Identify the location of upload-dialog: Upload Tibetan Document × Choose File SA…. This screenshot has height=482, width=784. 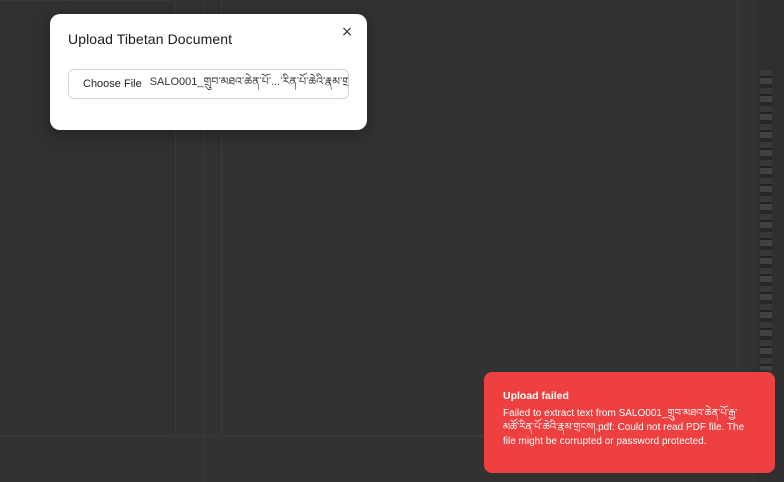
(208, 72).